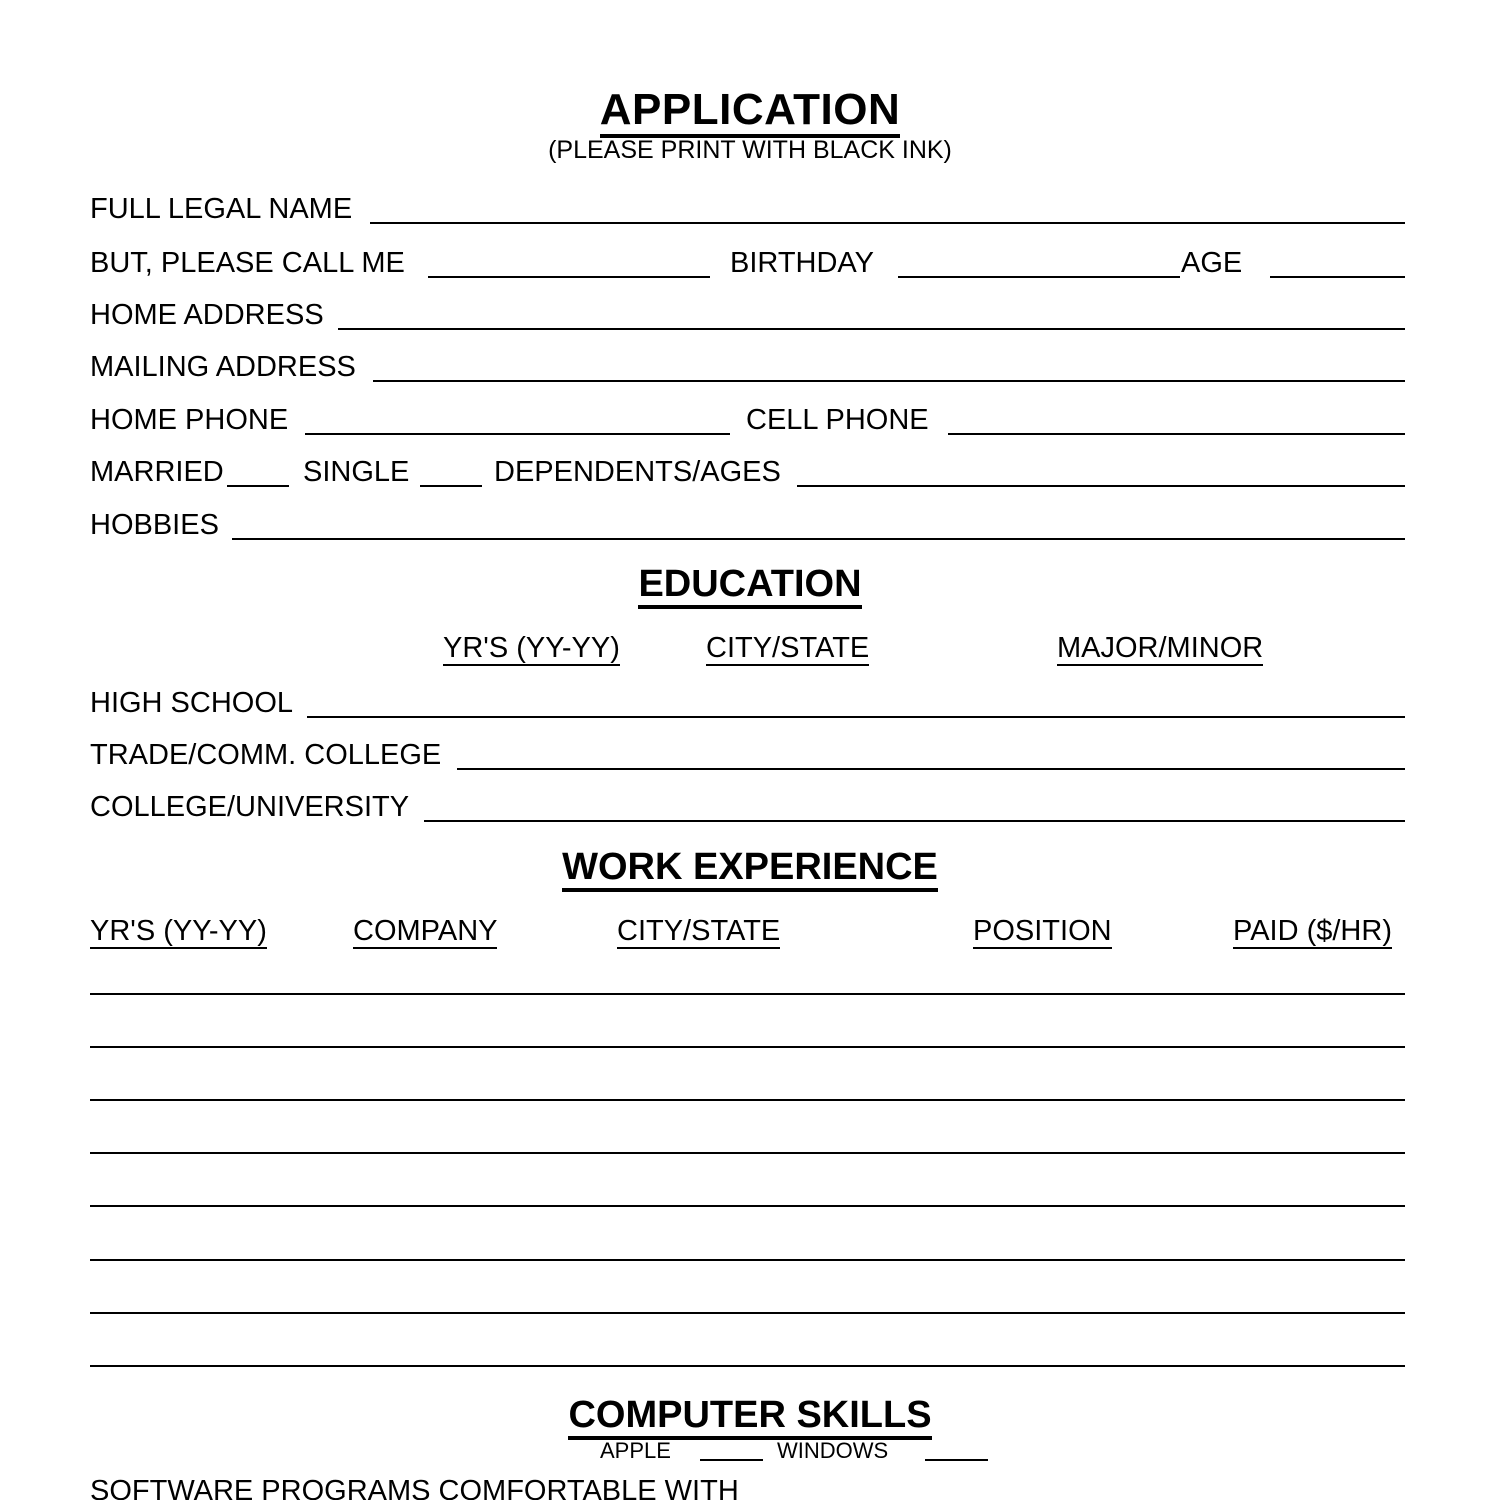 This screenshot has width=1500, height=1500. I want to click on apple-checkbox-blank, so click(731, 1460).